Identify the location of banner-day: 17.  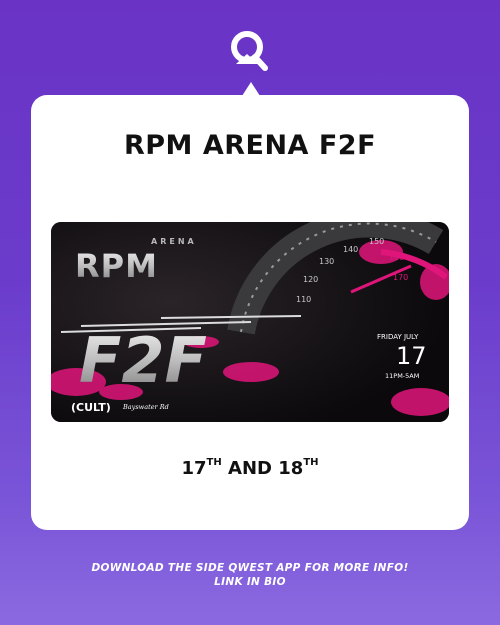
(411, 356).